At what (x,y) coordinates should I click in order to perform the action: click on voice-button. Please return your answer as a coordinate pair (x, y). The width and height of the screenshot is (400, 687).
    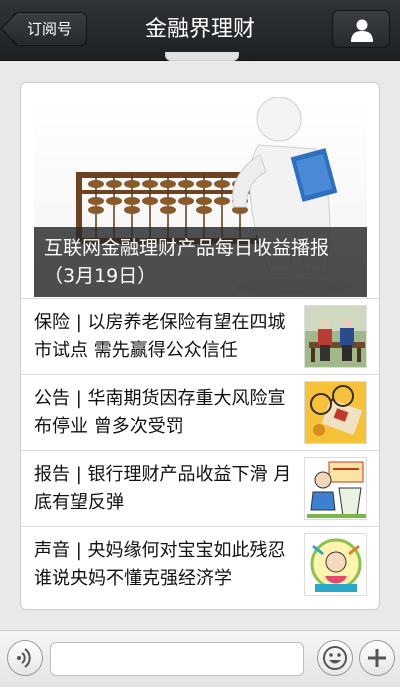
    Looking at the image, I should click on (25, 658).